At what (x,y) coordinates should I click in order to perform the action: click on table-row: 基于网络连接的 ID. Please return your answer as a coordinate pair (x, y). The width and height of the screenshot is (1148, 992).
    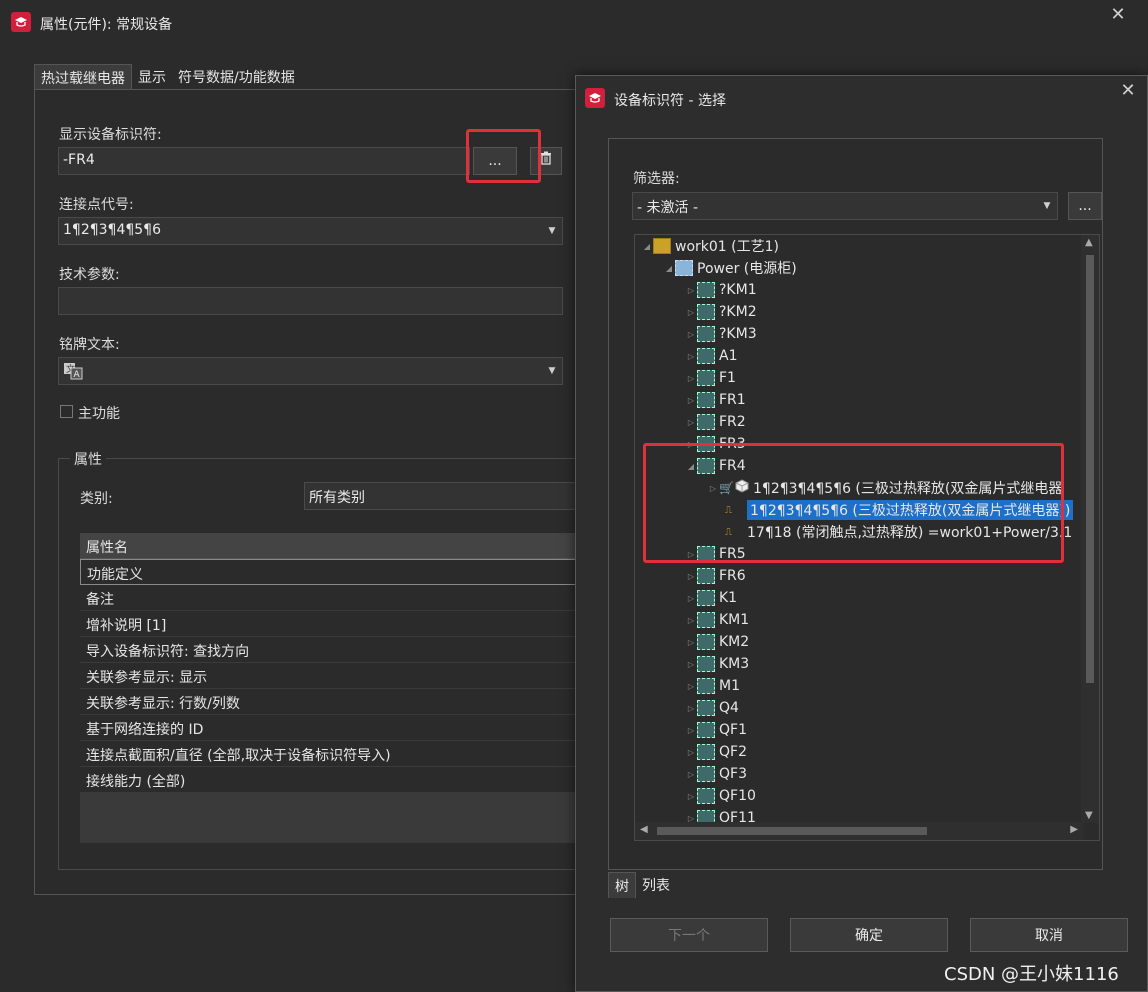
    Looking at the image, I should click on (328, 728).